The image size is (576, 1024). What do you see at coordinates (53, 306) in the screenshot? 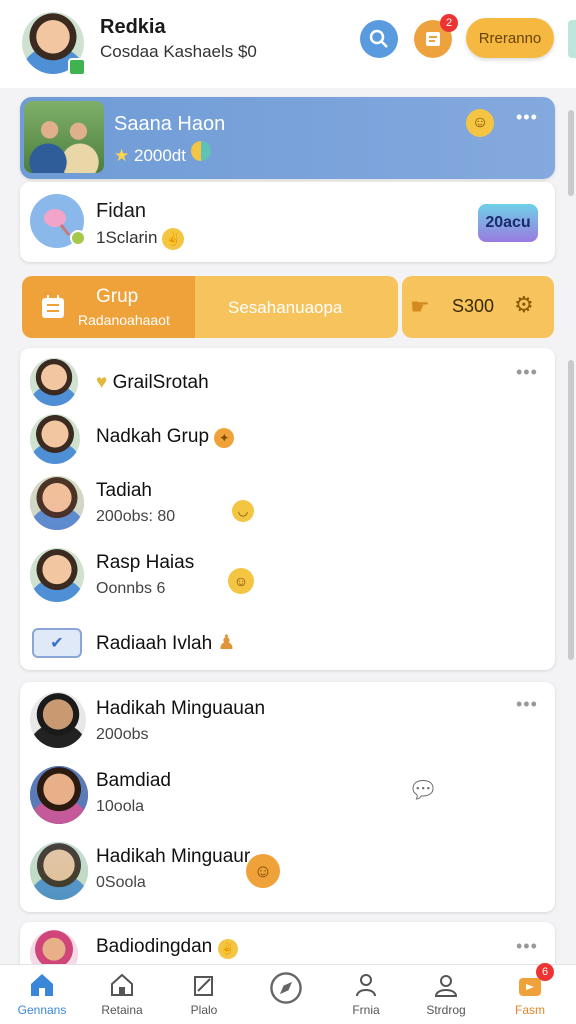
I see `calendar-icon` at bounding box center [53, 306].